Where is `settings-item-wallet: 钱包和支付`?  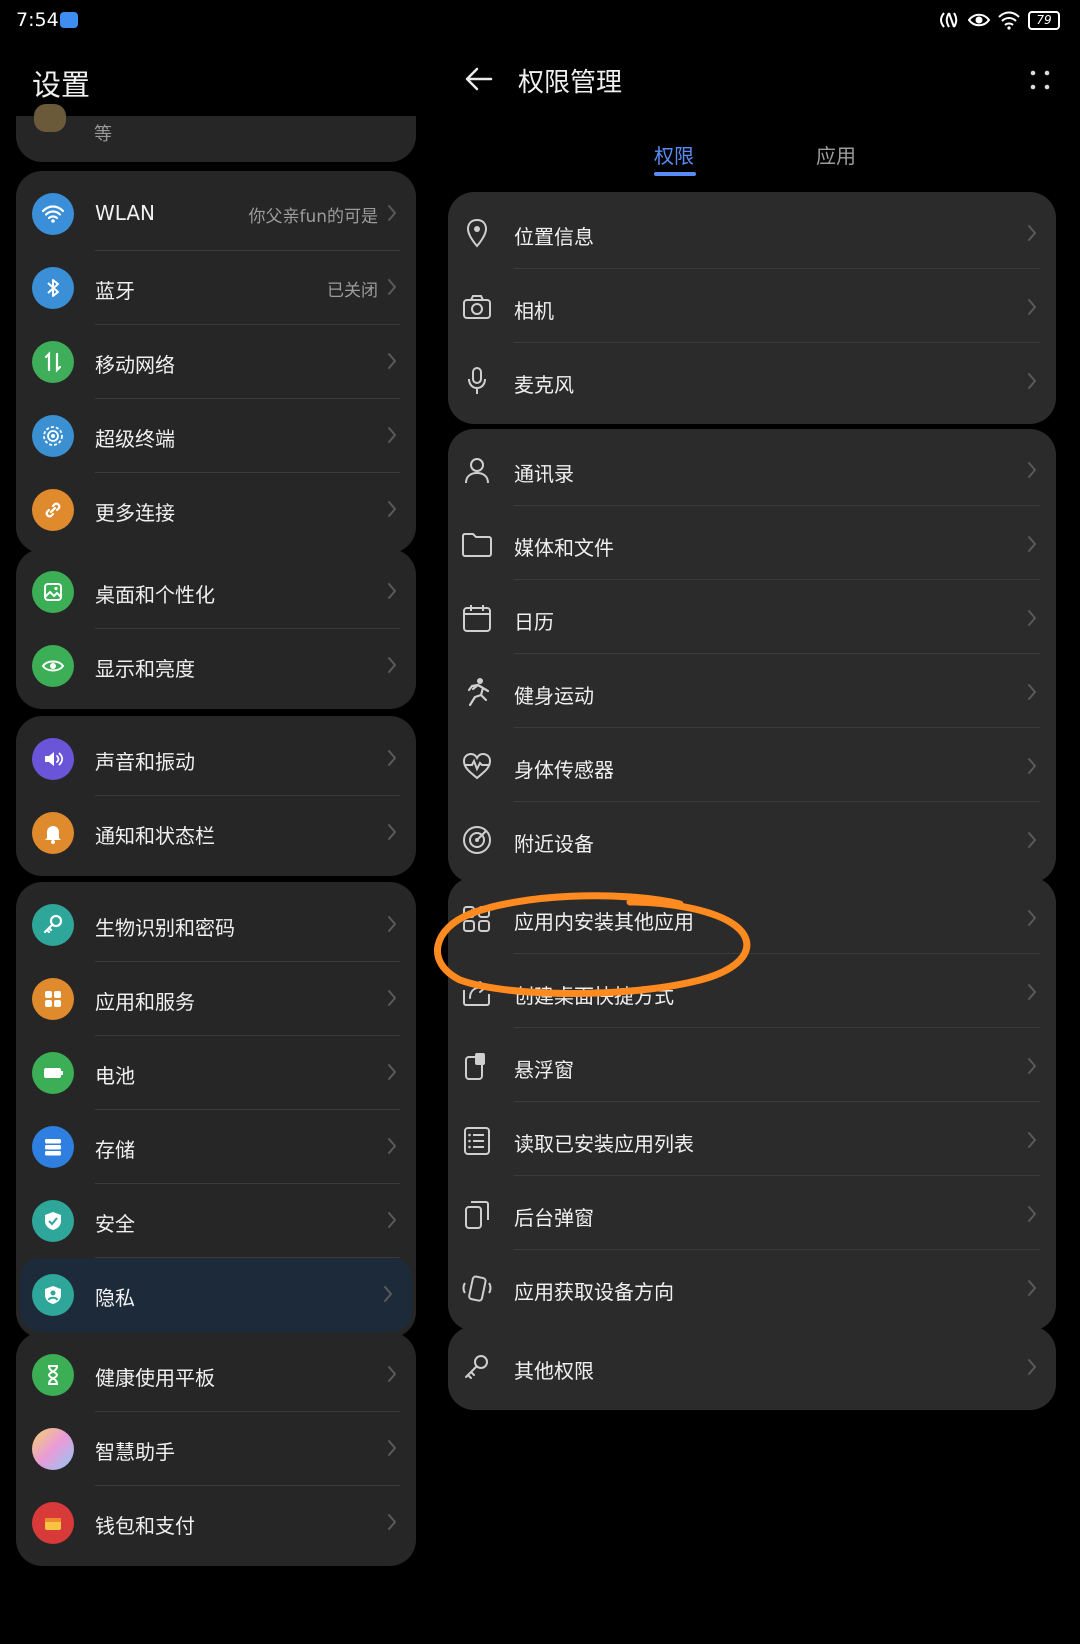
settings-item-wallet: 钱包和支付 is located at coordinates (216, 1523).